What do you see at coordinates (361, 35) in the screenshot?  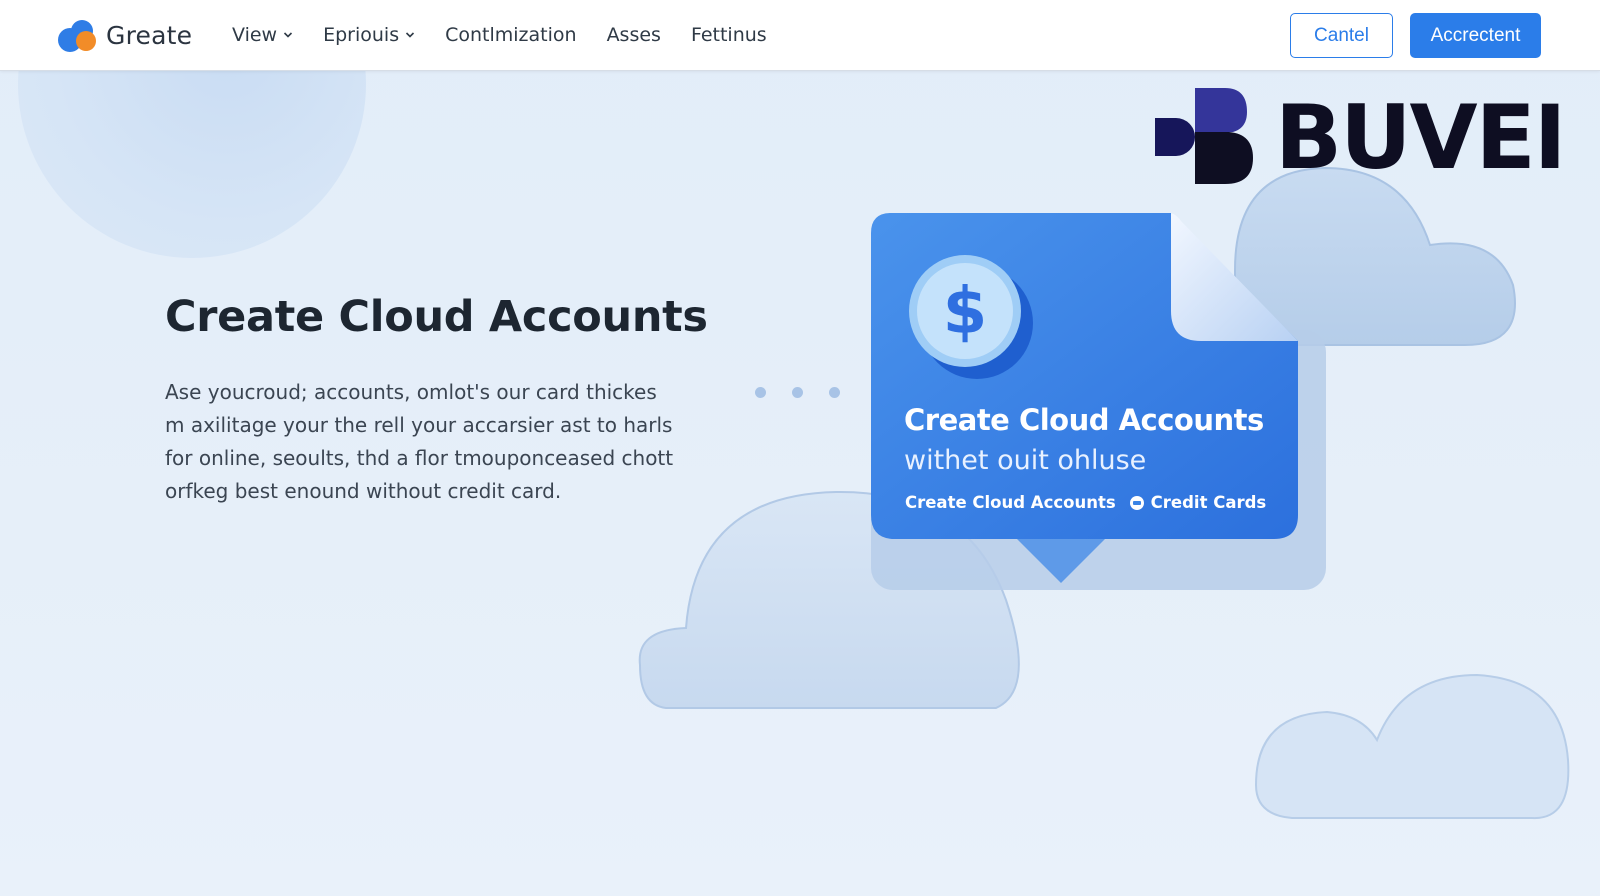 I see `nav-item-label: Eprіouis` at bounding box center [361, 35].